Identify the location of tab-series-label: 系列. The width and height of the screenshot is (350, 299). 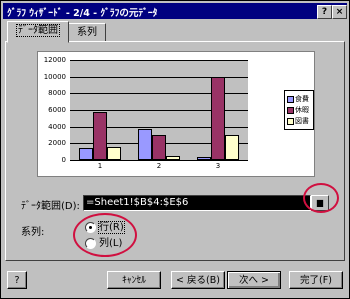
(87, 32).